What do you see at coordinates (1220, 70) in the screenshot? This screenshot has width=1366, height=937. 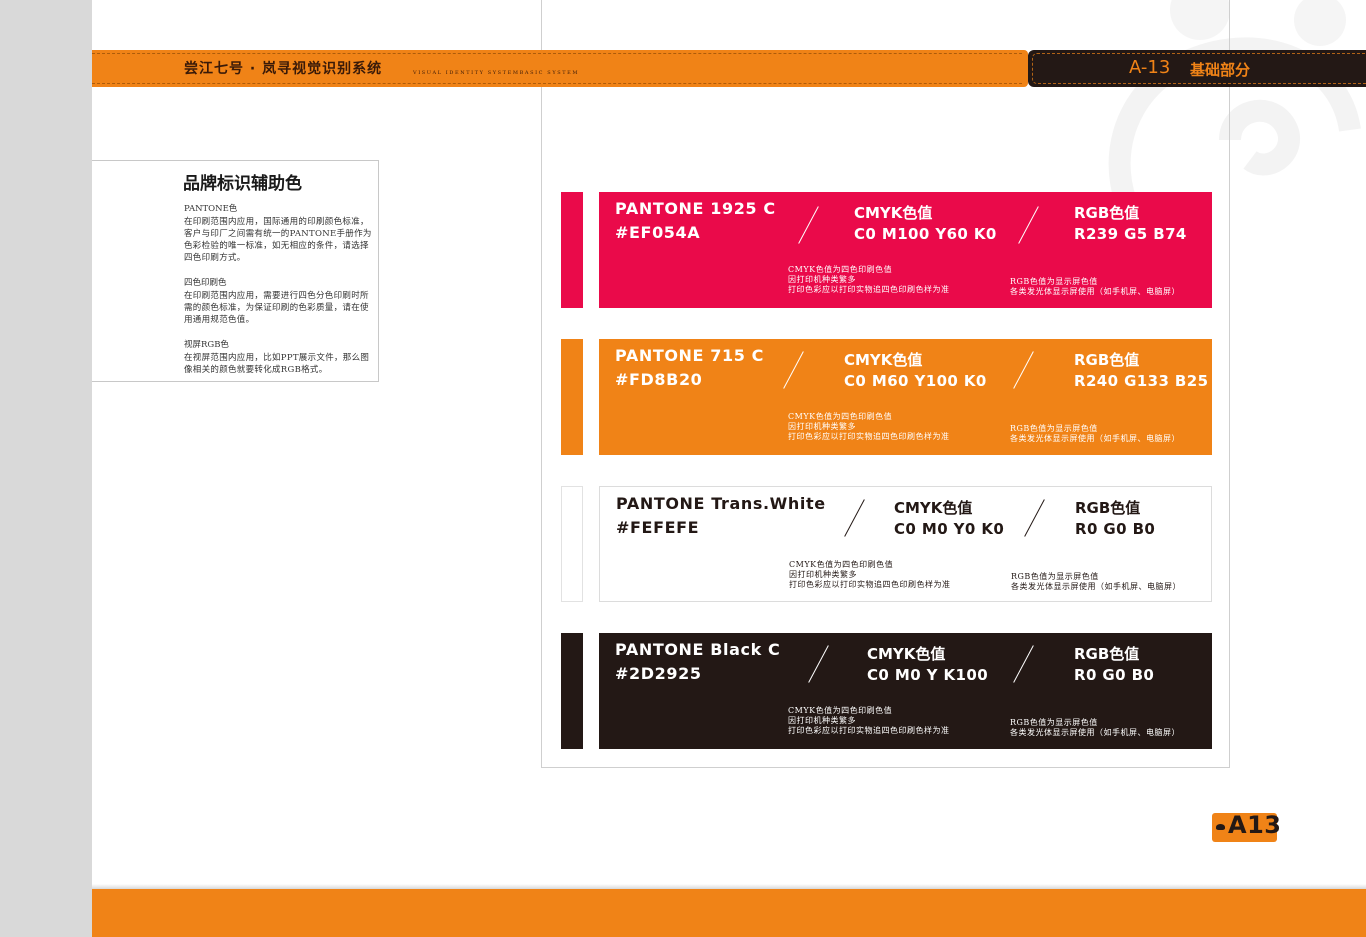 I see `section-title: 基础部分` at bounding box center [1220, 70].